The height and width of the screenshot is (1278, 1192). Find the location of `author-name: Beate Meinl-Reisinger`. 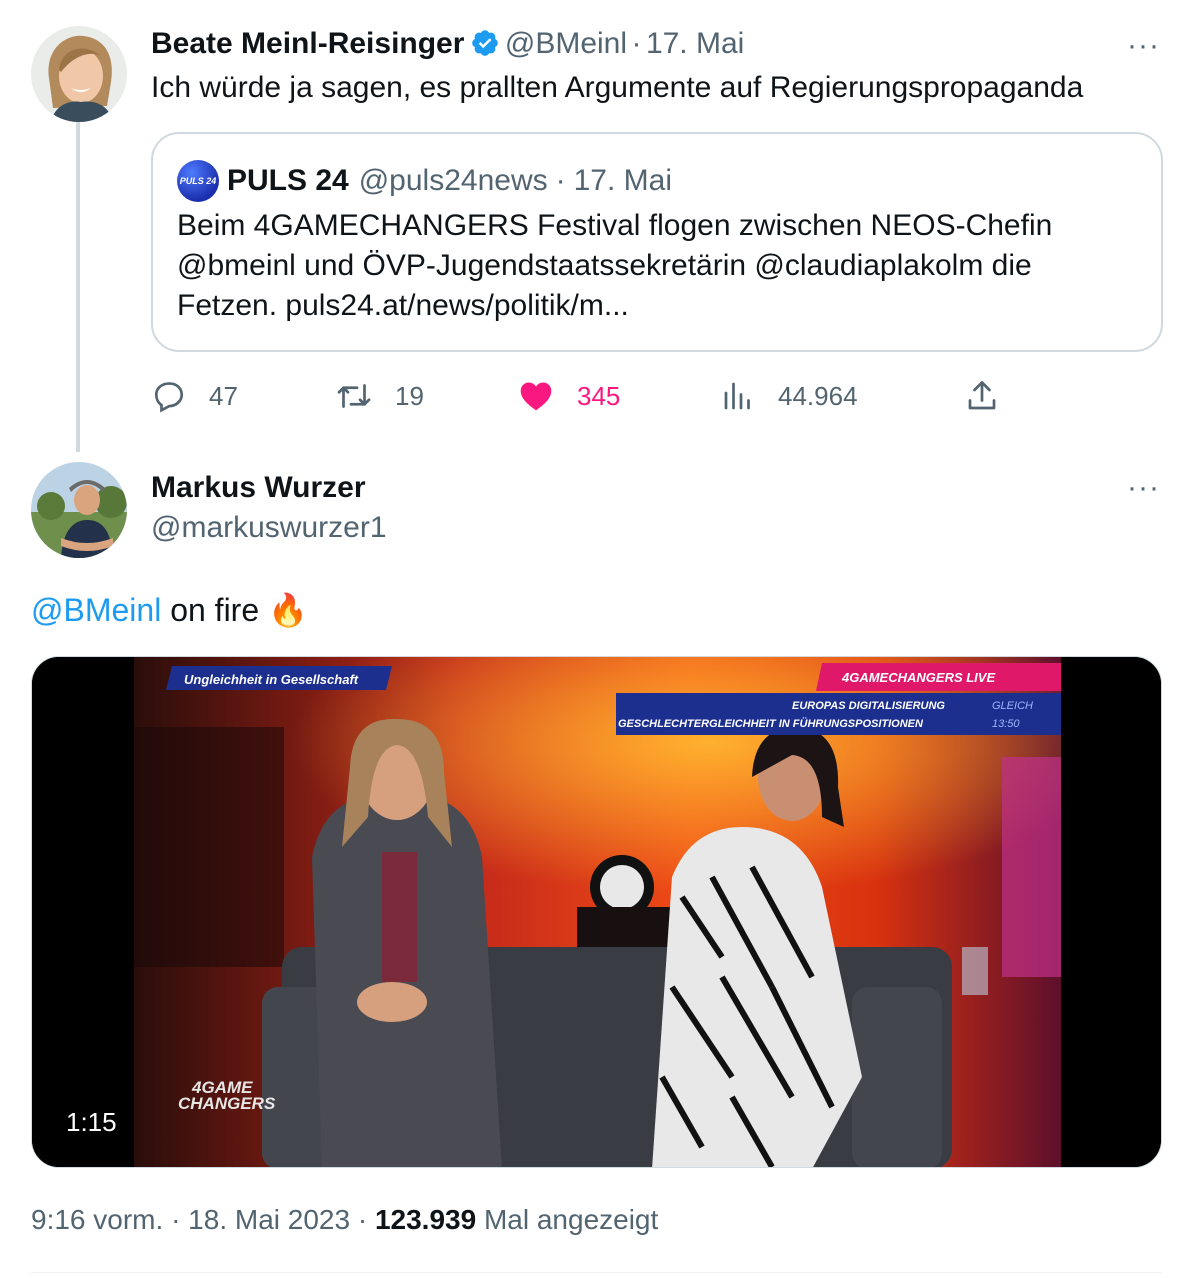

author-name: Beate Meinl-Reisinger is located at coordinates (307, 43).